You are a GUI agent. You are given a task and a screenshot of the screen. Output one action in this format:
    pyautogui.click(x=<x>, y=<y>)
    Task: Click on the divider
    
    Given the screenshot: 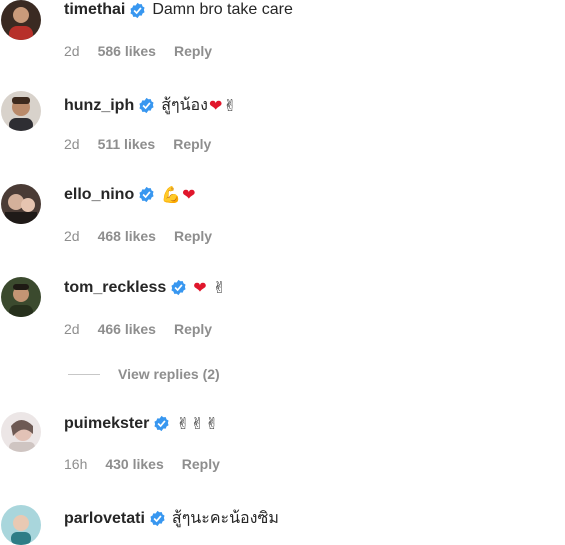 What is the action you would take?
    pyautogui.click(x=84, y=374)
    